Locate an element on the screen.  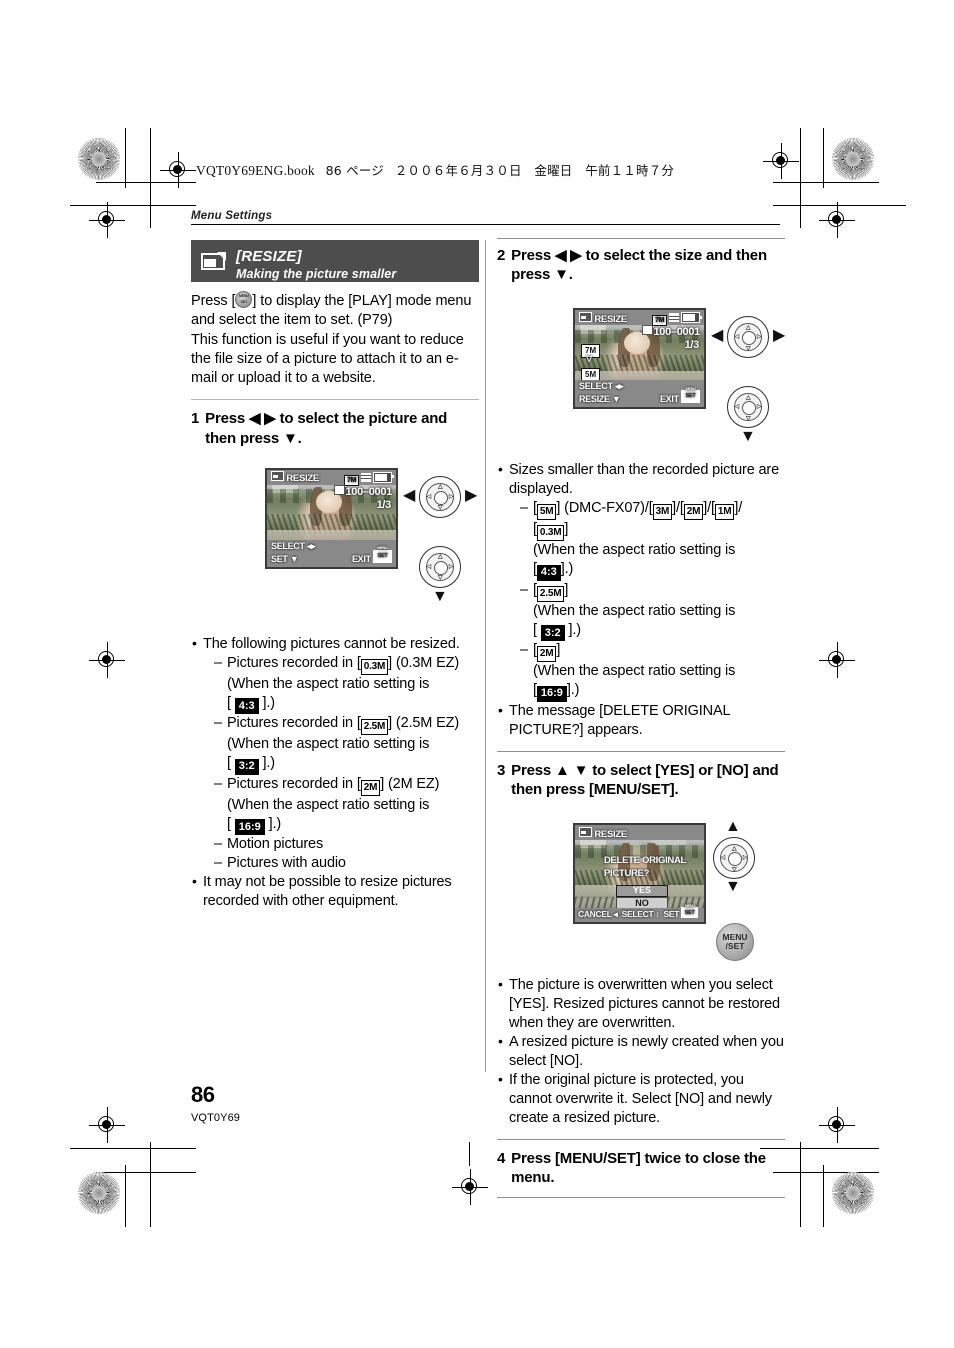
running-head-text: Menu Settings is located at coordinates (232, 216).